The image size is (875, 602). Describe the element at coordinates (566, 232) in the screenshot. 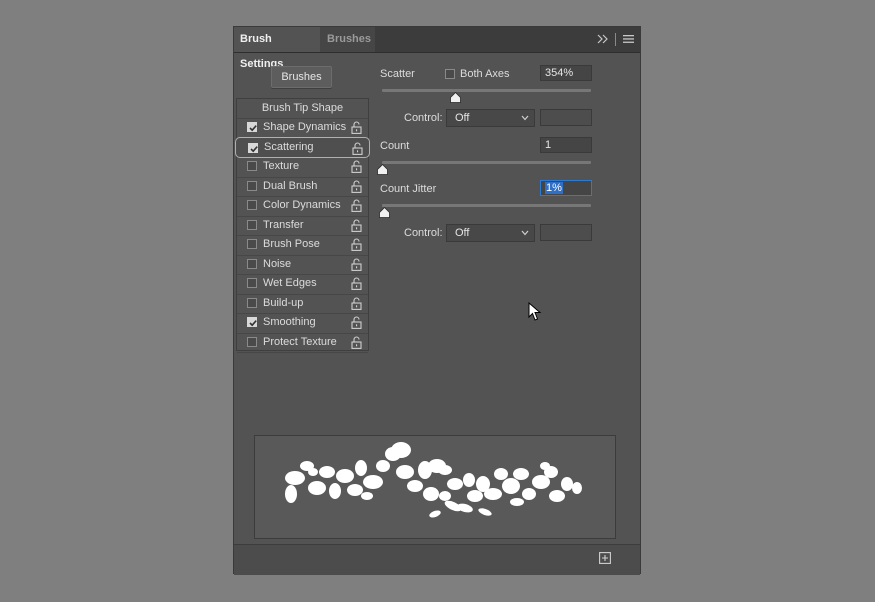

I see `count-jitter-control-aux-field` at that location.